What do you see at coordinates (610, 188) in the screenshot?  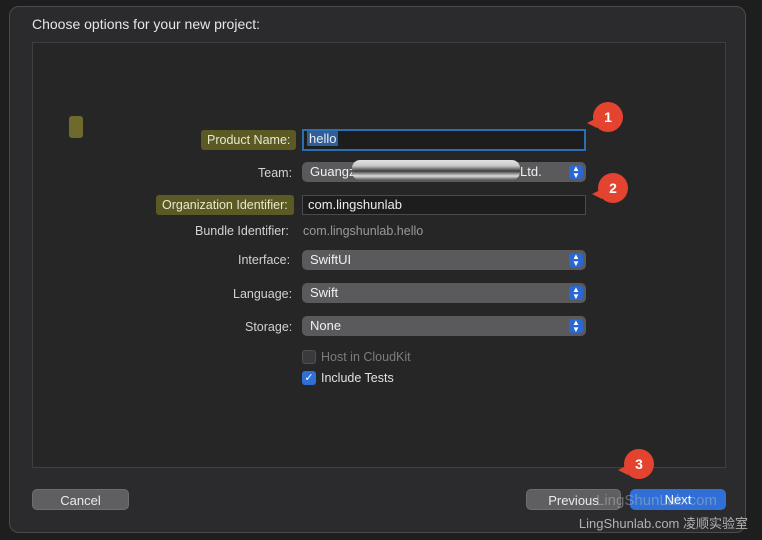 I see `annotation-badge: 2` at bounding box center [610, 188].